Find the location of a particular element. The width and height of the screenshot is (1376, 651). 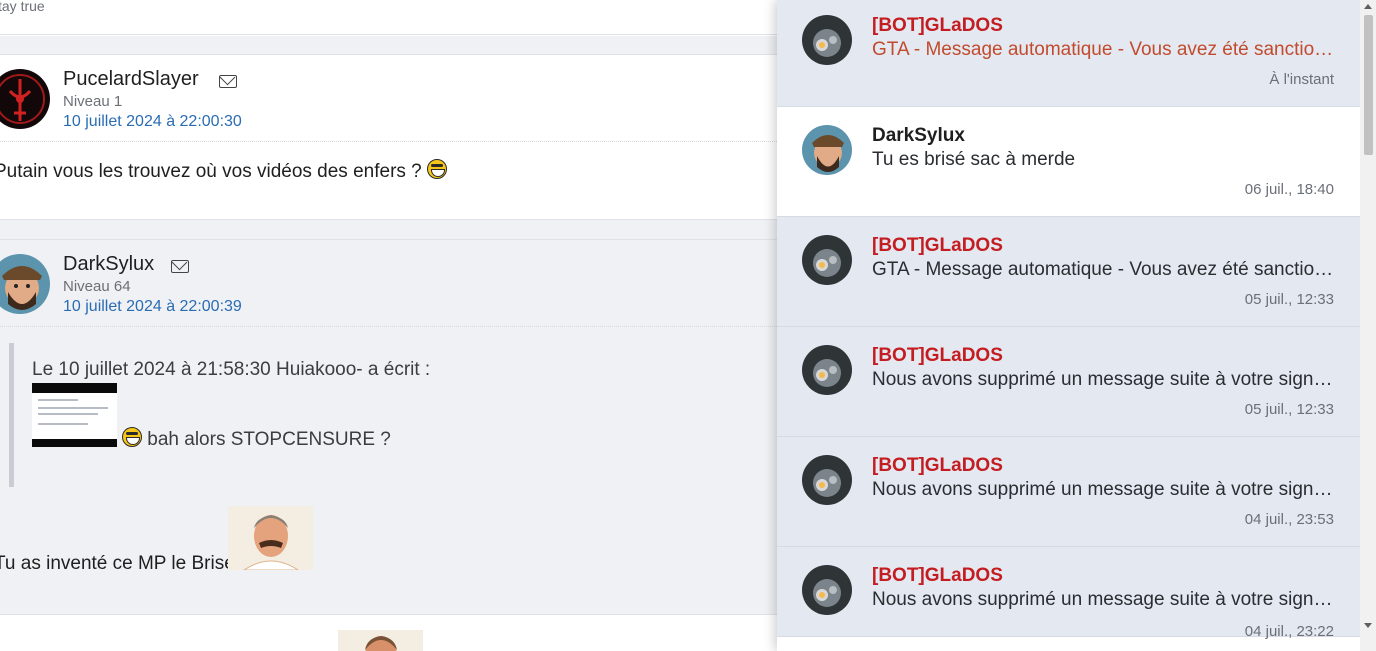

notification-time: 06 juil., 18:40 is located at coordinates (1289, 189).